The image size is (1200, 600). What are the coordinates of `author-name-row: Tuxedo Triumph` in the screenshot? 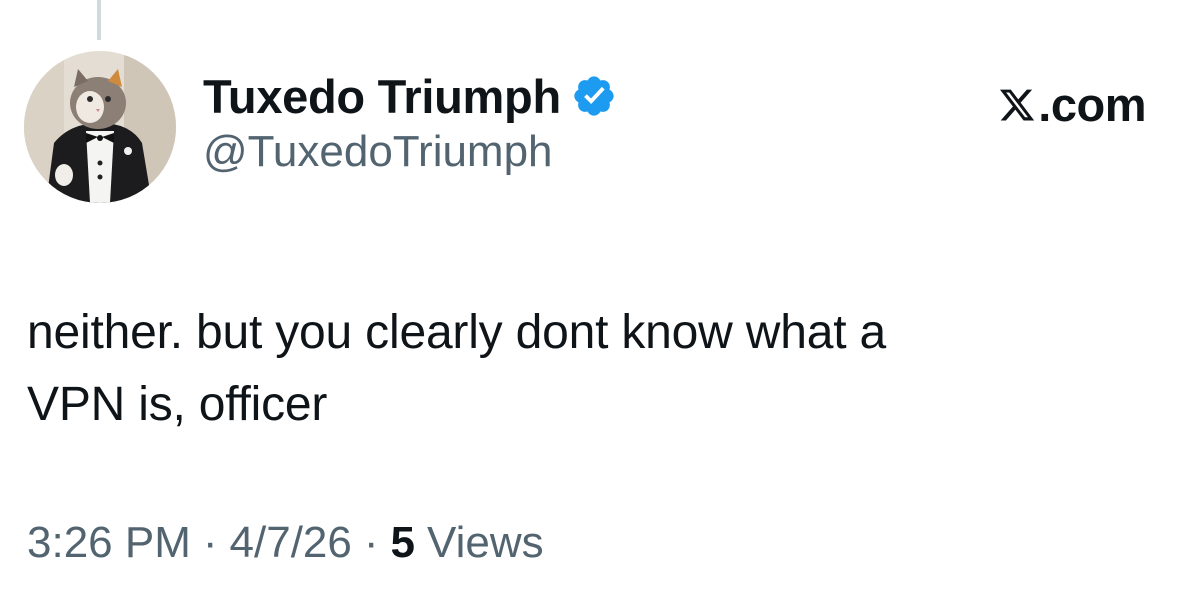 It's located at (410, 96).